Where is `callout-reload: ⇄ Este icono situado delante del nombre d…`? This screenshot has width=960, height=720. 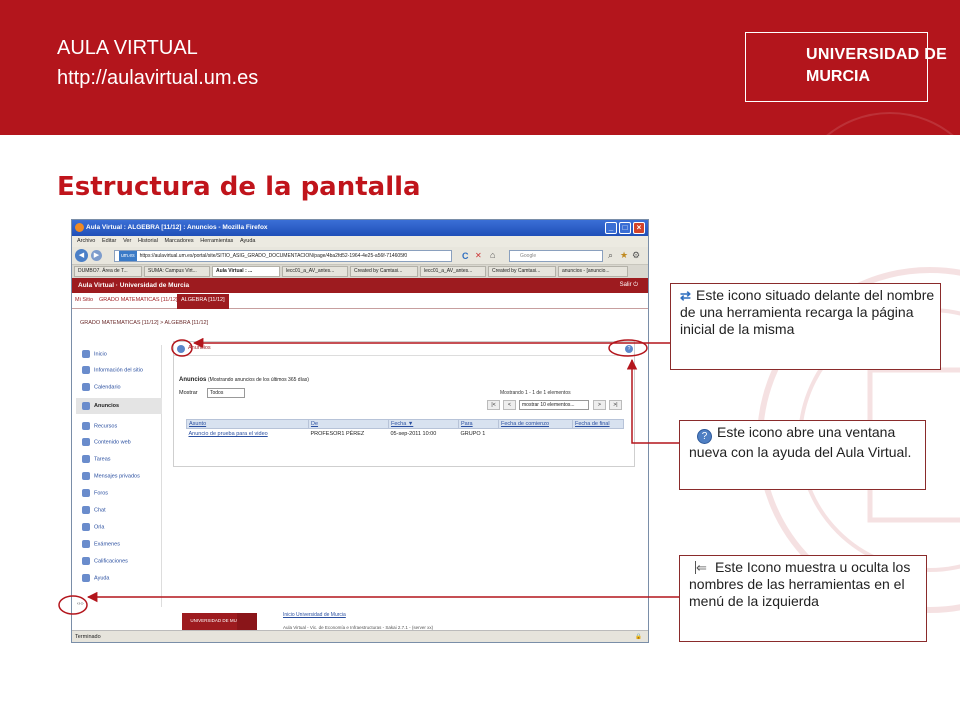
callout-reload: ⇄ Este icono situado delante del nombre d… is located at coordinates (805, 326).